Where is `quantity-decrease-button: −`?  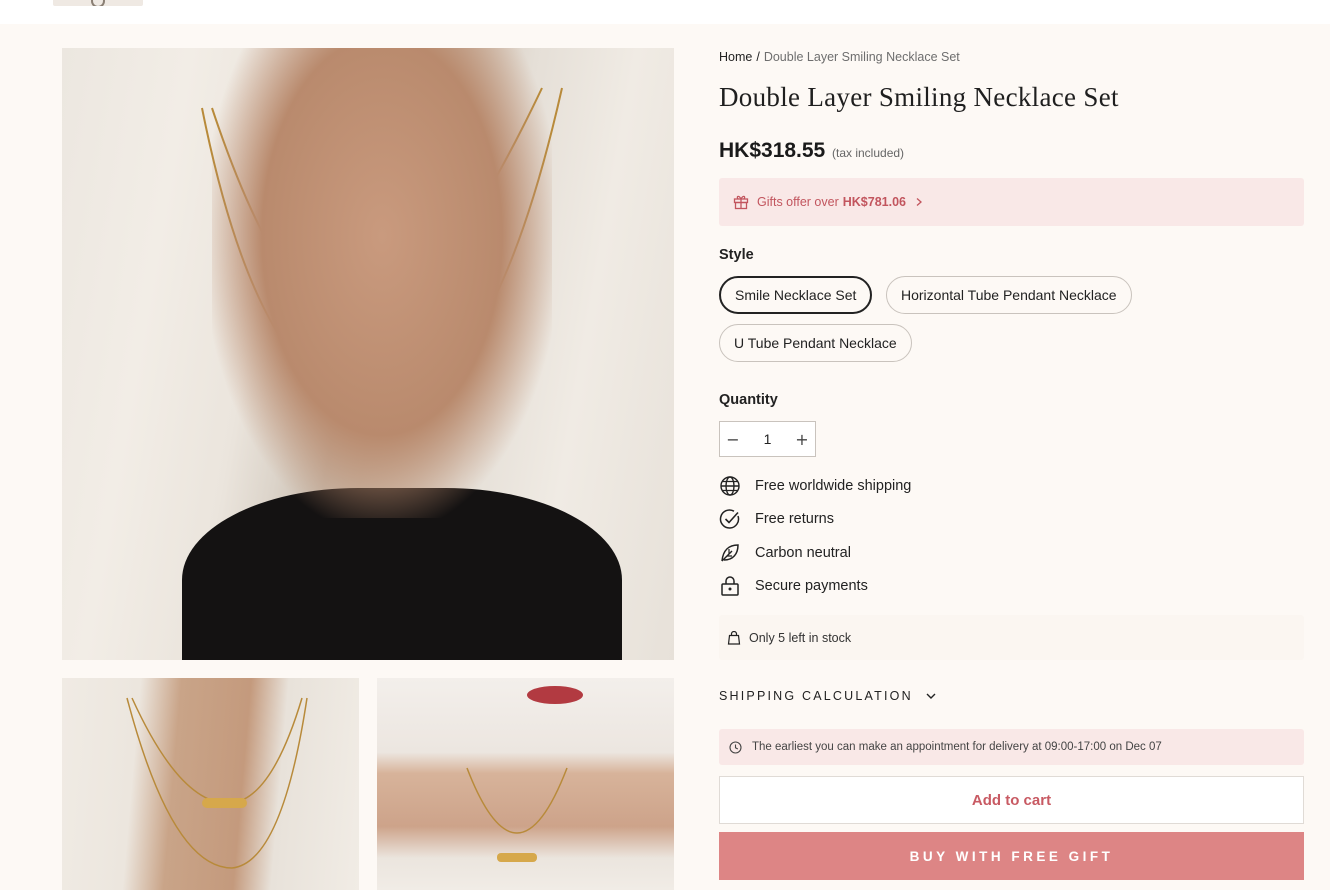
quantity-decrease-button: − is located at coordinates (733, 439).